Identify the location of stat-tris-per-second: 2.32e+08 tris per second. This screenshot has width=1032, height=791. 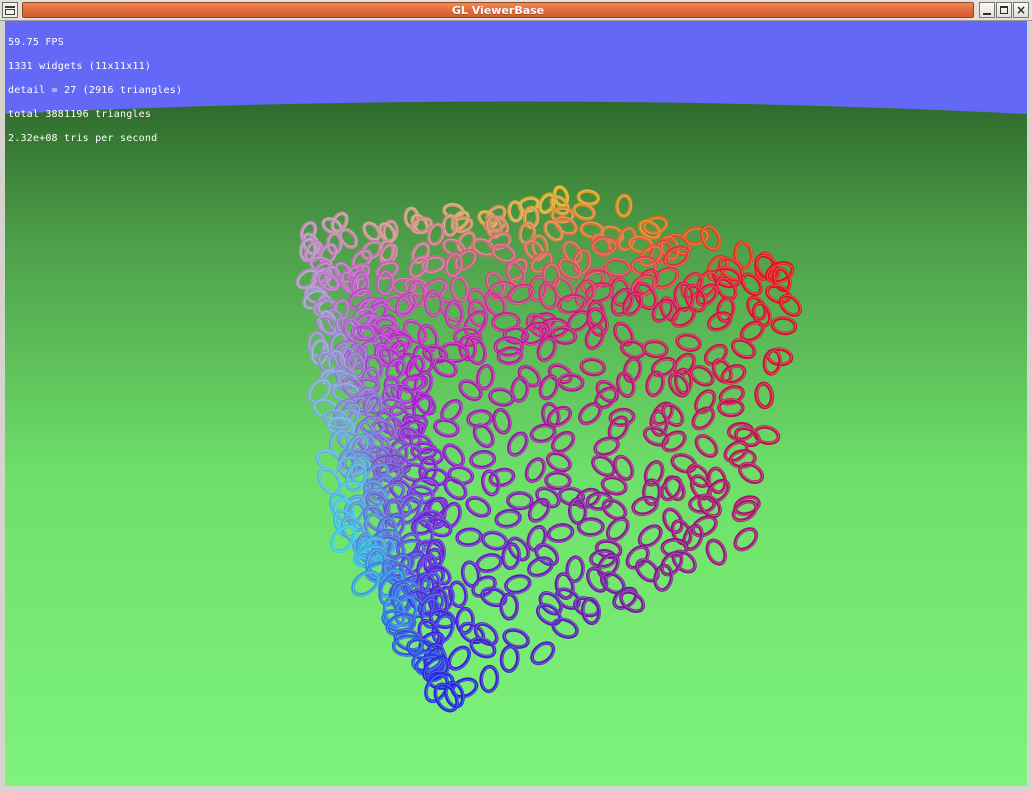
(83, 138).